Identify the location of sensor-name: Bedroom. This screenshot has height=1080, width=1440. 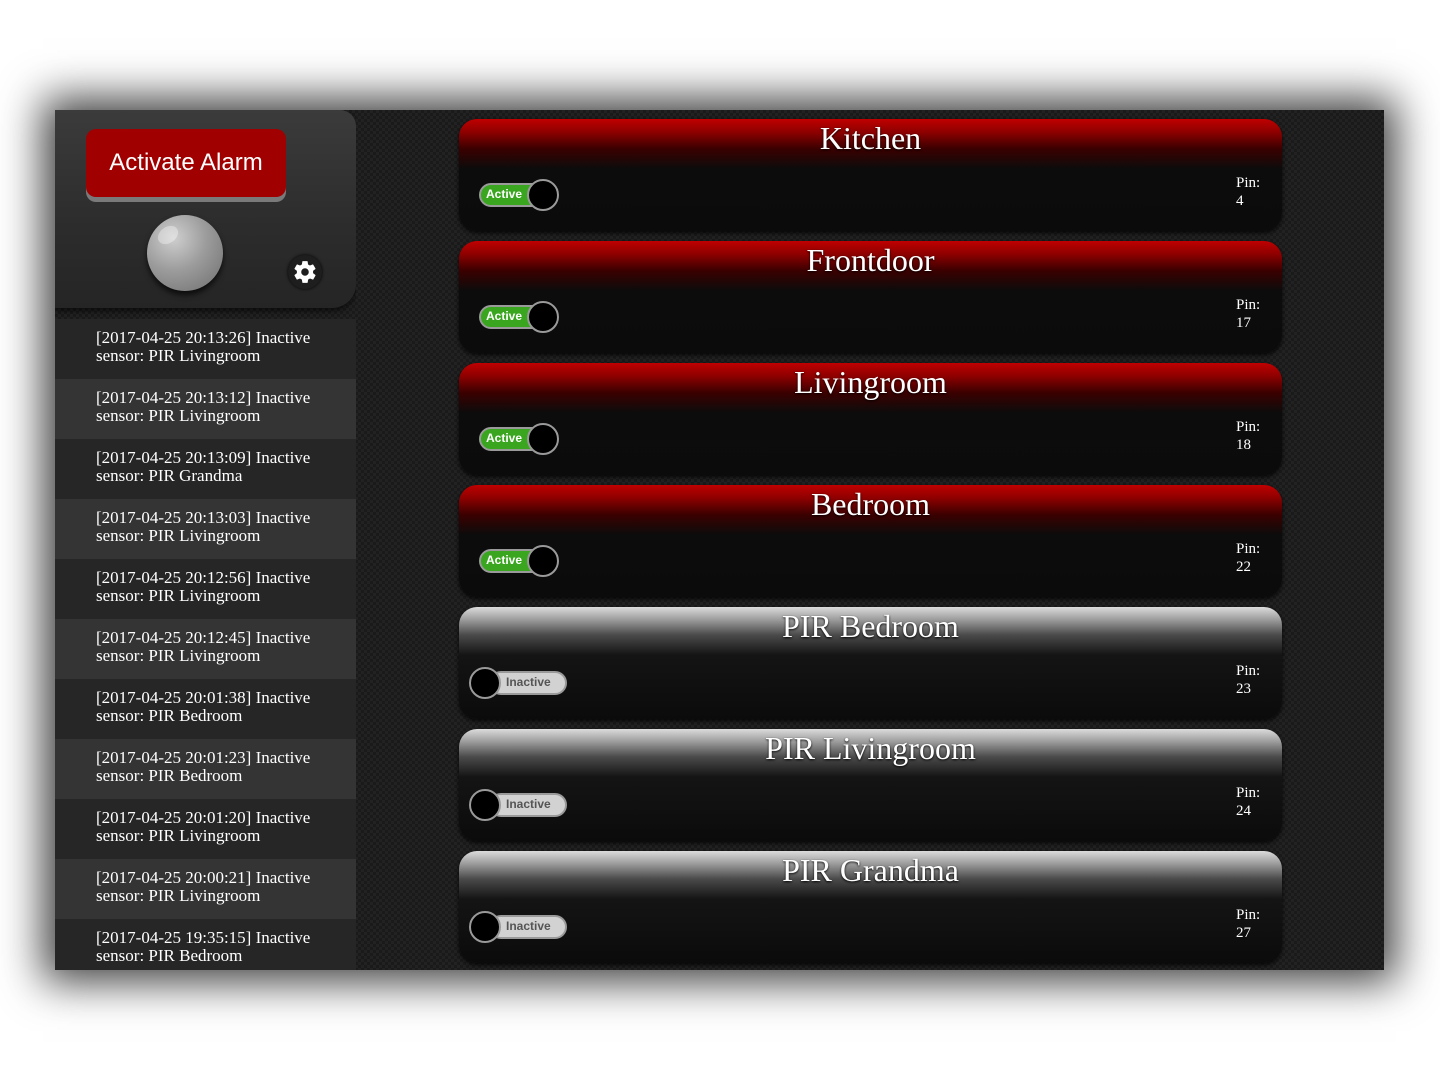
(870, 504).